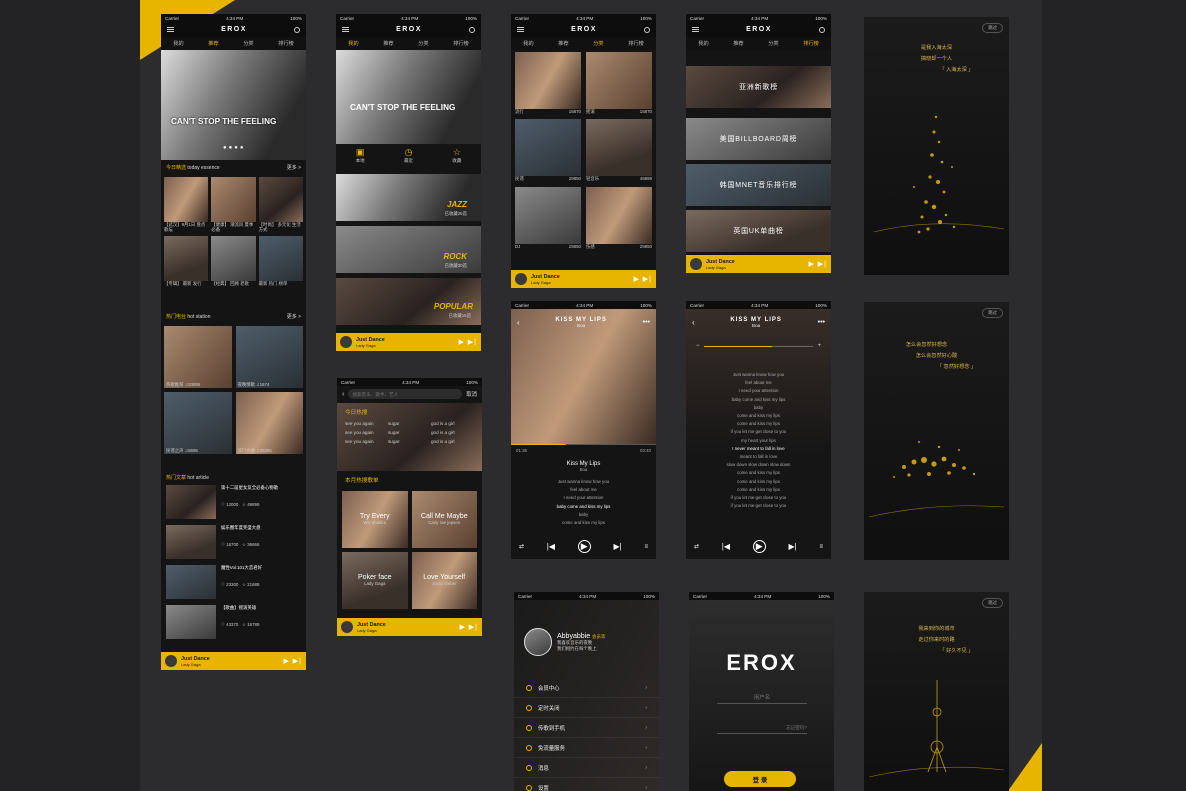 The width and height of the screenshot is (1186, 791). Describe the element at coordinates (233, 205) in the screenshot. I see `today-card: 【健康】 潮流风 夏季必备` at that location.